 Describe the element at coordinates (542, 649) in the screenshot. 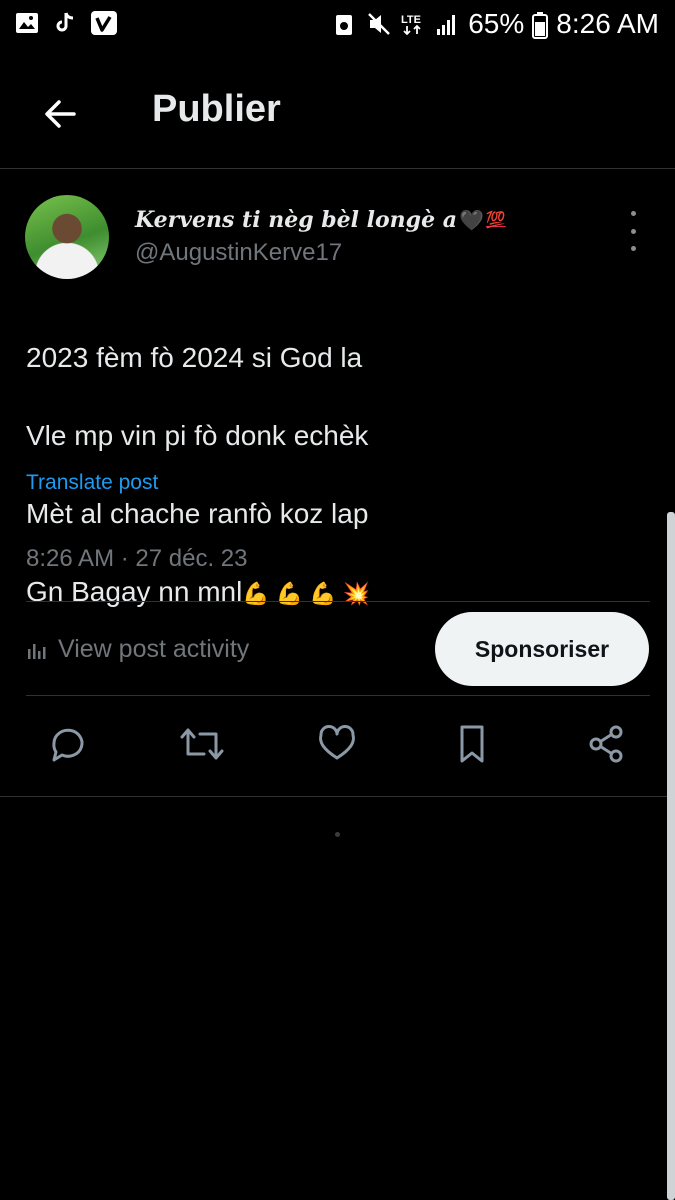

I see `sponsor-button: Sponsoriser` at that location.